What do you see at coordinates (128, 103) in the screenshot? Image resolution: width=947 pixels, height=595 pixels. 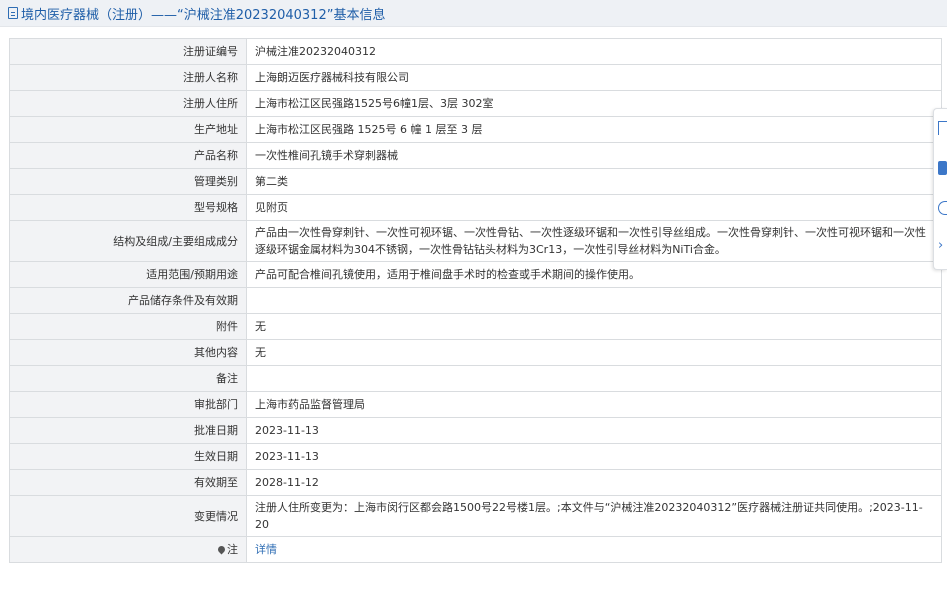 I see `row-label: 注册人住所` at bounding box center [128, 103].